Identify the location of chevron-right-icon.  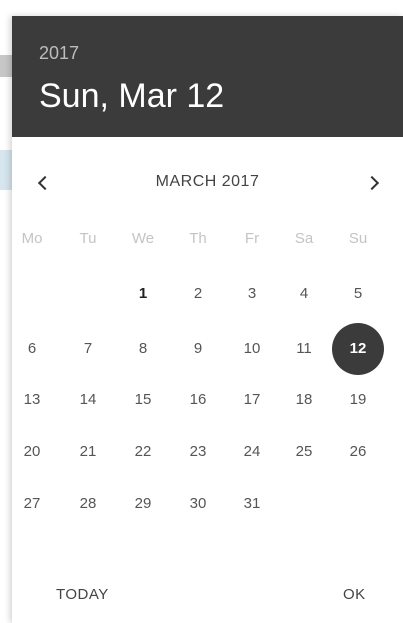
(372, 183).